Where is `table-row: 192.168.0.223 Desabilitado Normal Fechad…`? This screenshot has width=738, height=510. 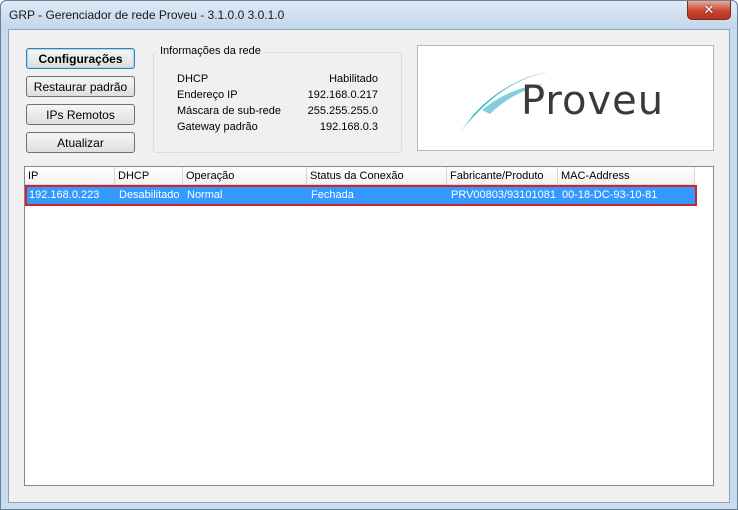
table-row: 192.168.0.223 Desabilitado Normal Fechad… is located at coordinates (360, 195).